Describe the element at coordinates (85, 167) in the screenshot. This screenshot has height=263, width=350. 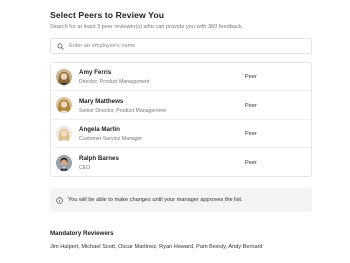
I see `peer-role: CEO` at that location.